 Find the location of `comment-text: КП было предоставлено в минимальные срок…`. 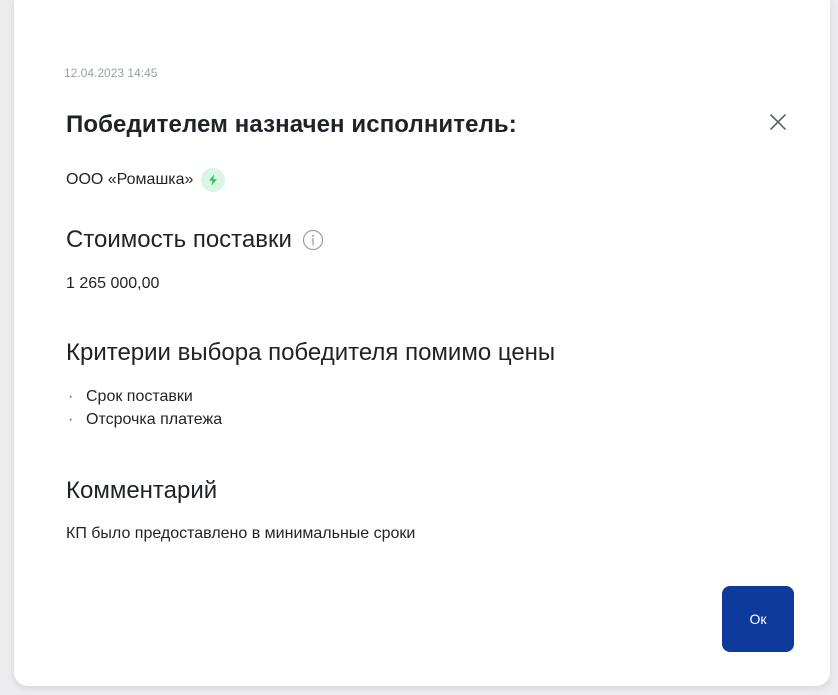

comment-text: КП было предоставлено в минимальные срок… is located at coordinates (241, 533).